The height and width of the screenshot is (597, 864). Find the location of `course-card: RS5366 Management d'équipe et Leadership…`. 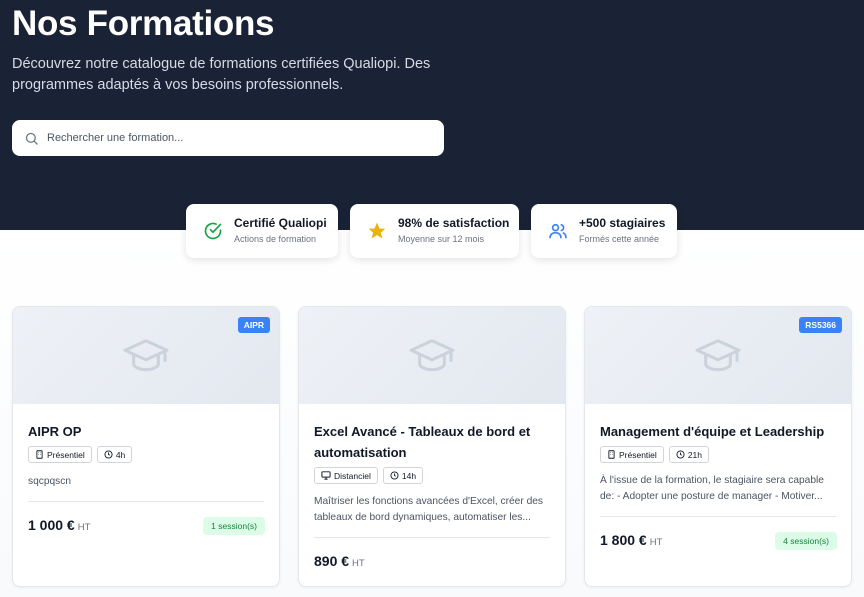

course-card: RS5366 Management d'équipe et Leadership… is located at coordinates (718, 446).